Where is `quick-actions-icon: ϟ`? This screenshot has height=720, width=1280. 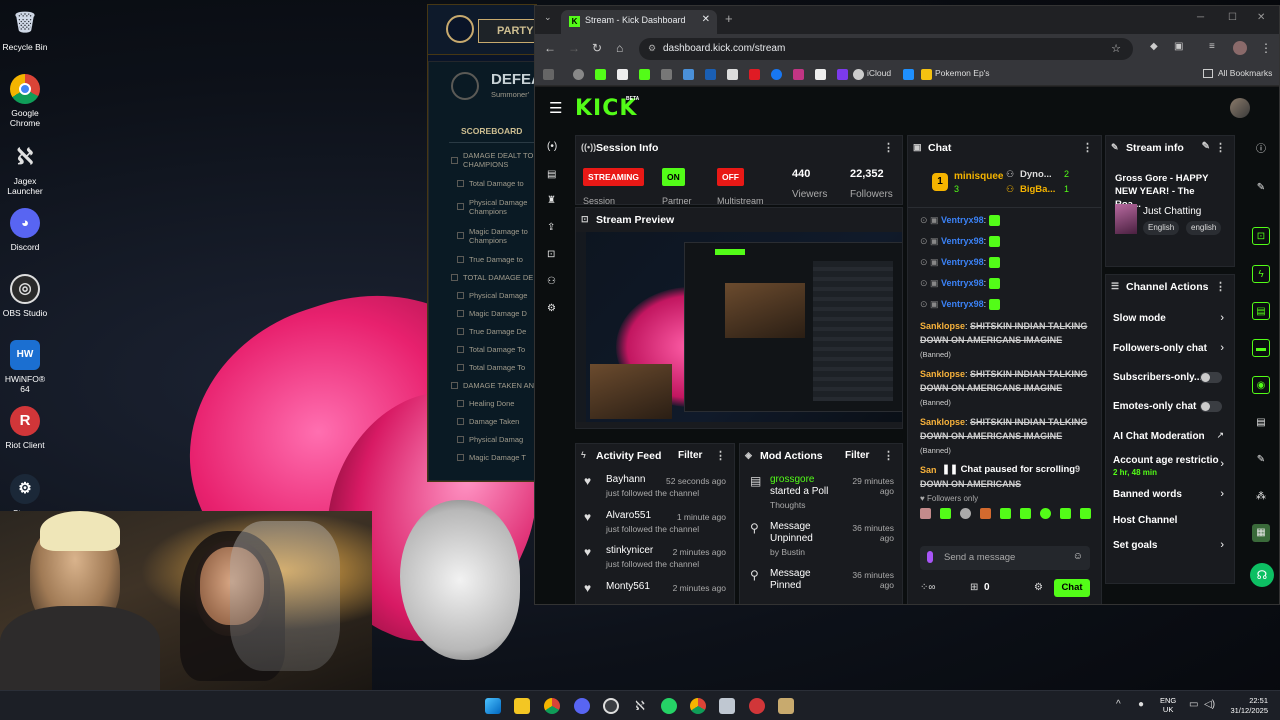 quick-actions-icon: ϟ is located at coordinates (1261, 274).